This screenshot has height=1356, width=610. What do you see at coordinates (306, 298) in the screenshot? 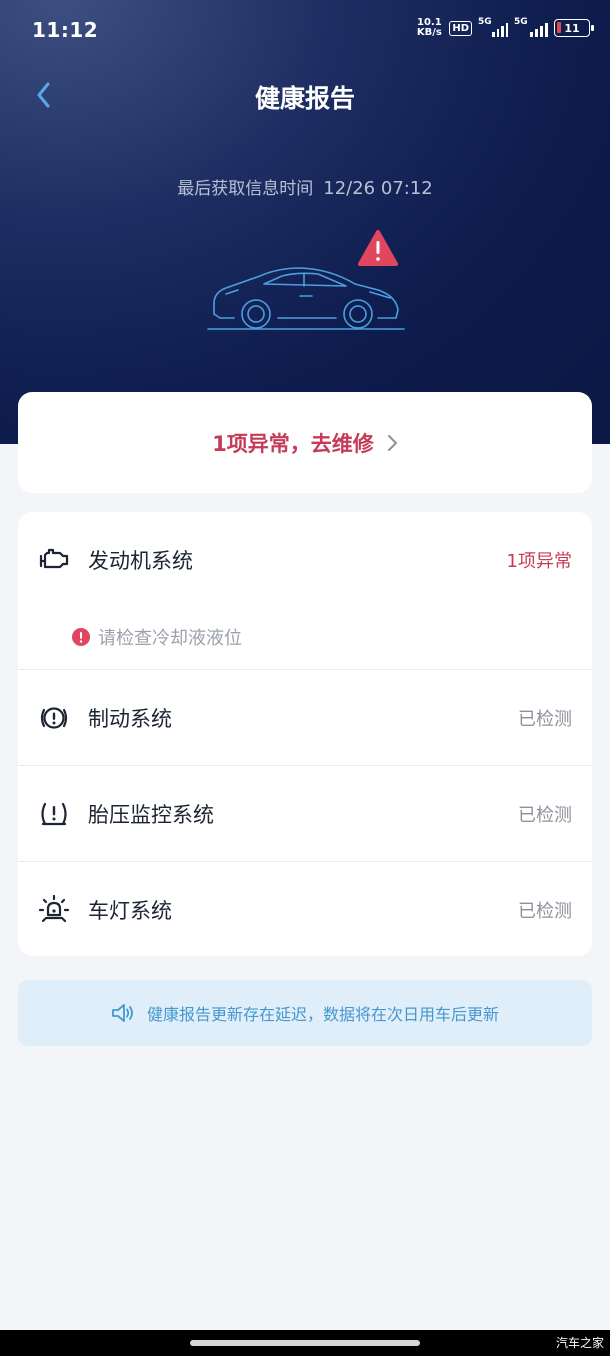
I see `car-outline-icon` at bounding box center [306, 298].